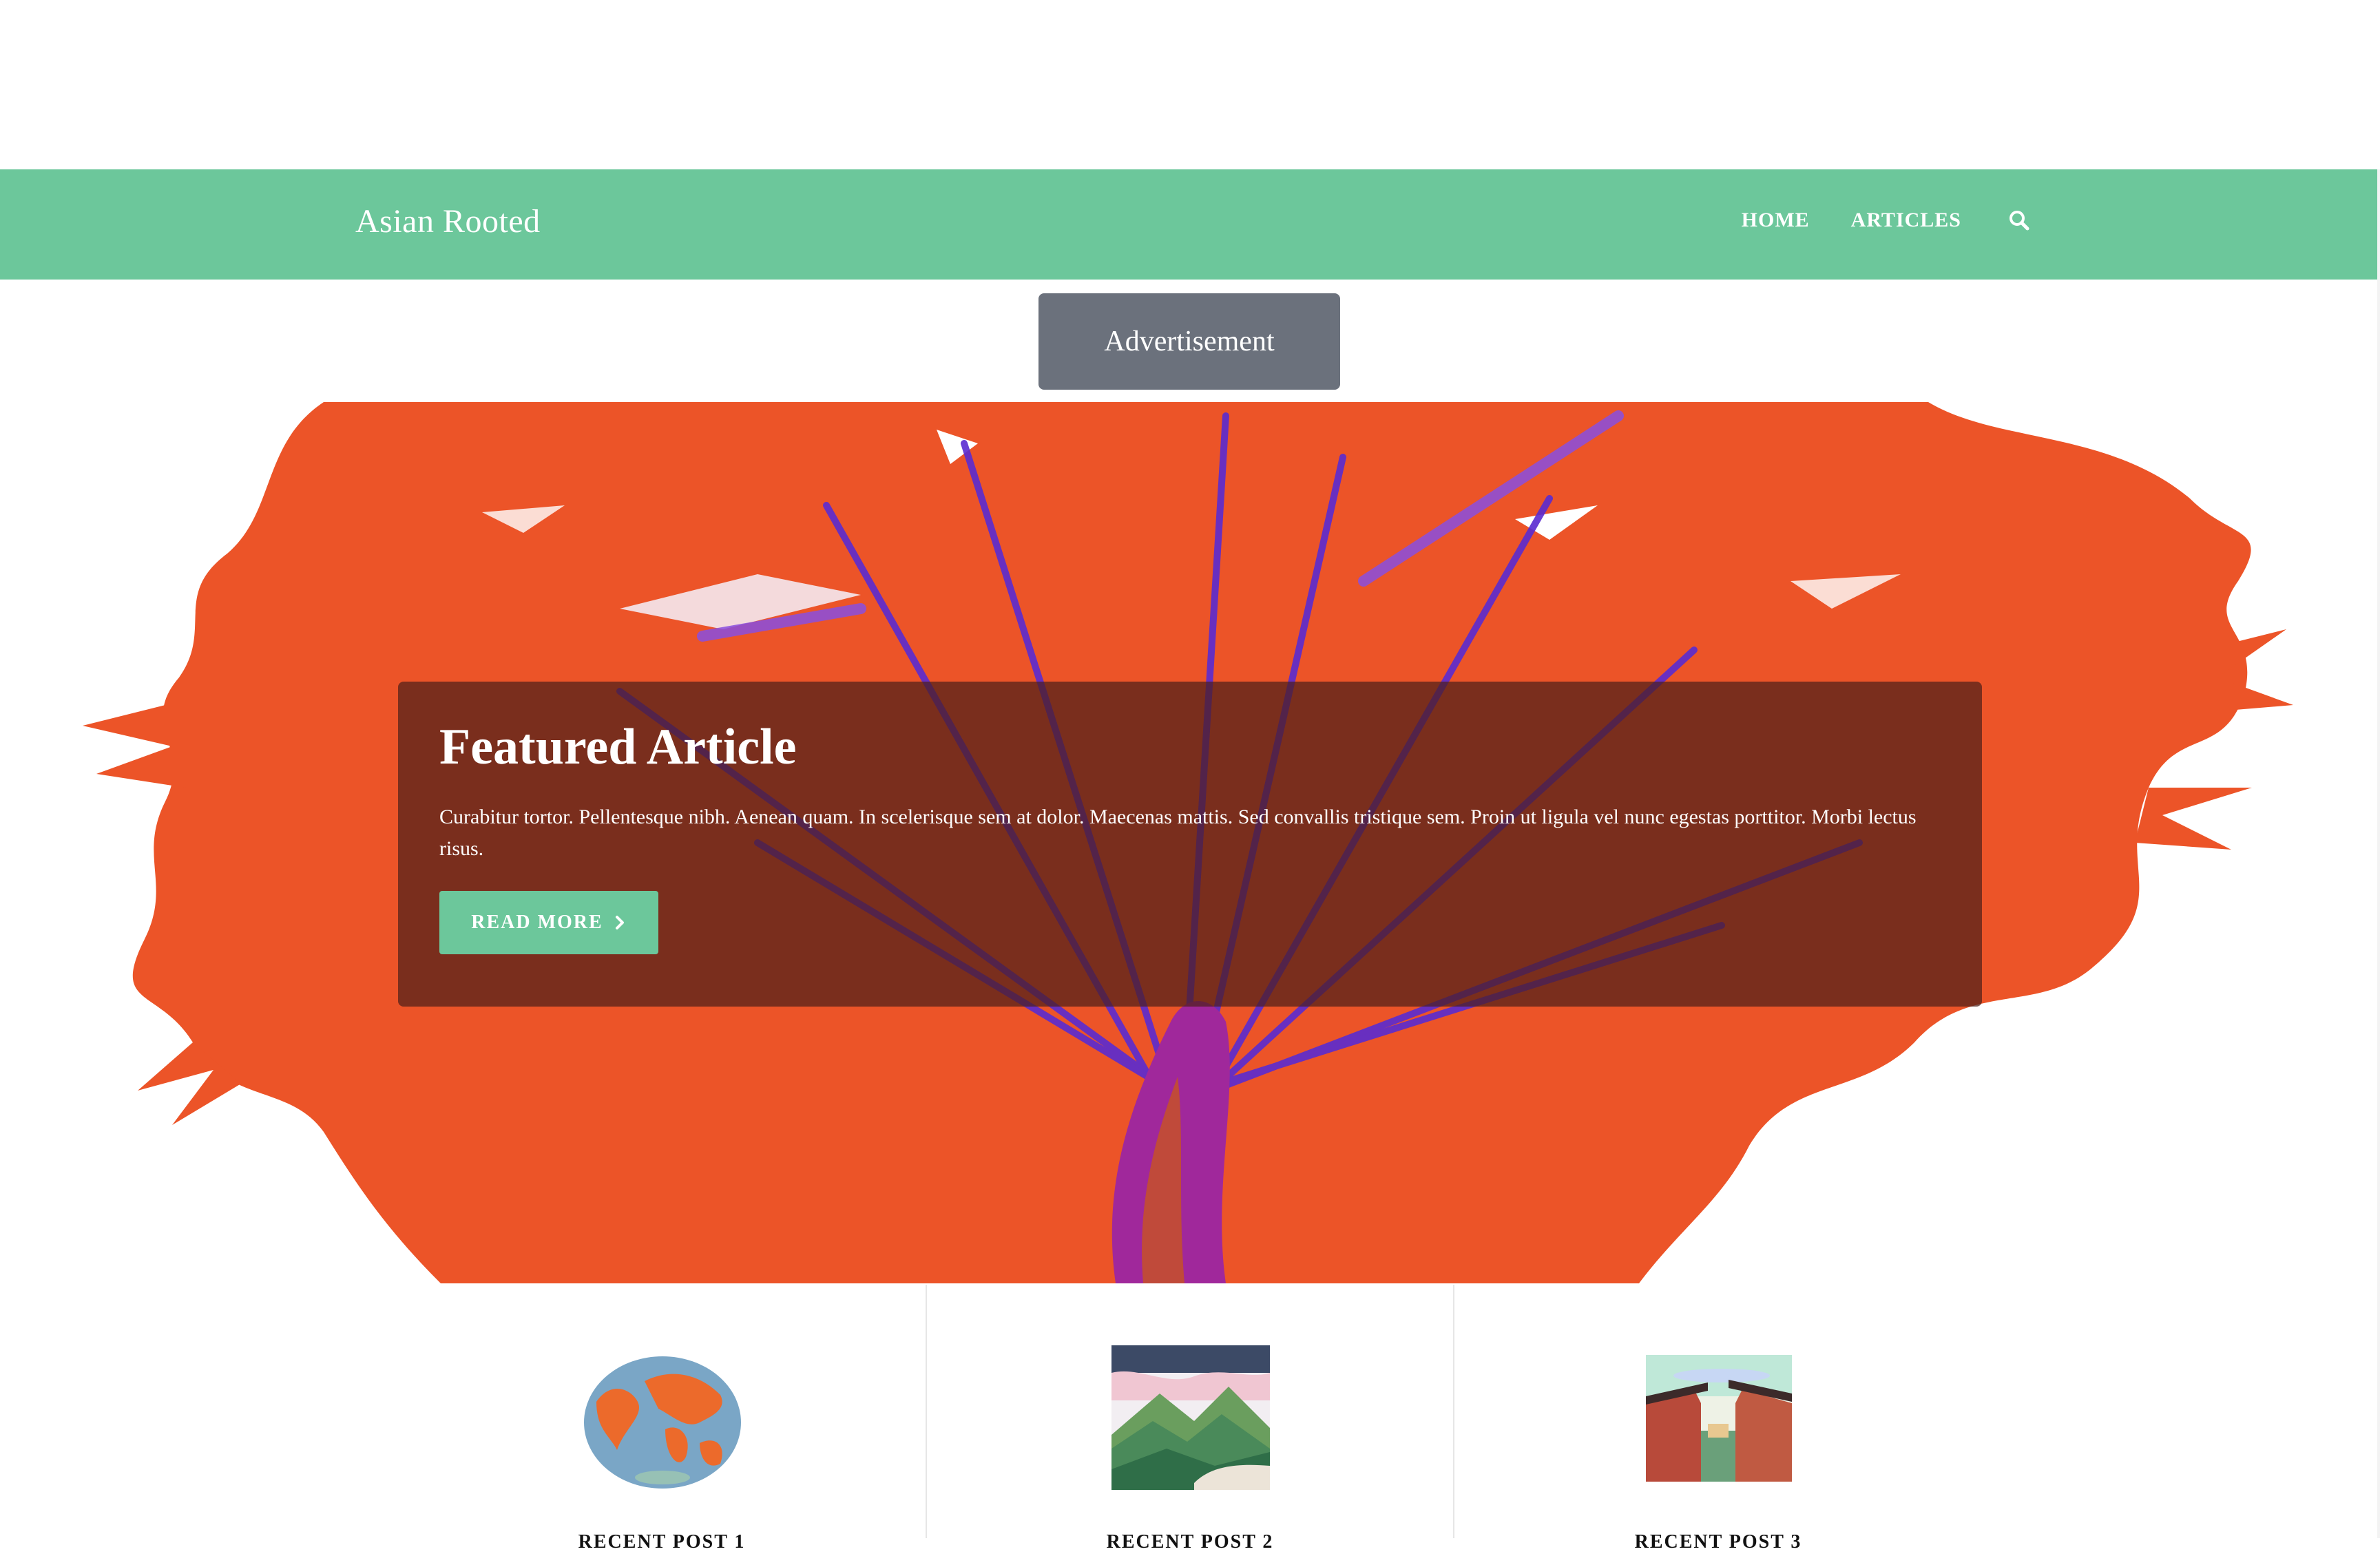 The width and height of the screenshot is (2380, 1556). I want to click on recent-post-card: RECENT POST 1, so click(662, 1419).